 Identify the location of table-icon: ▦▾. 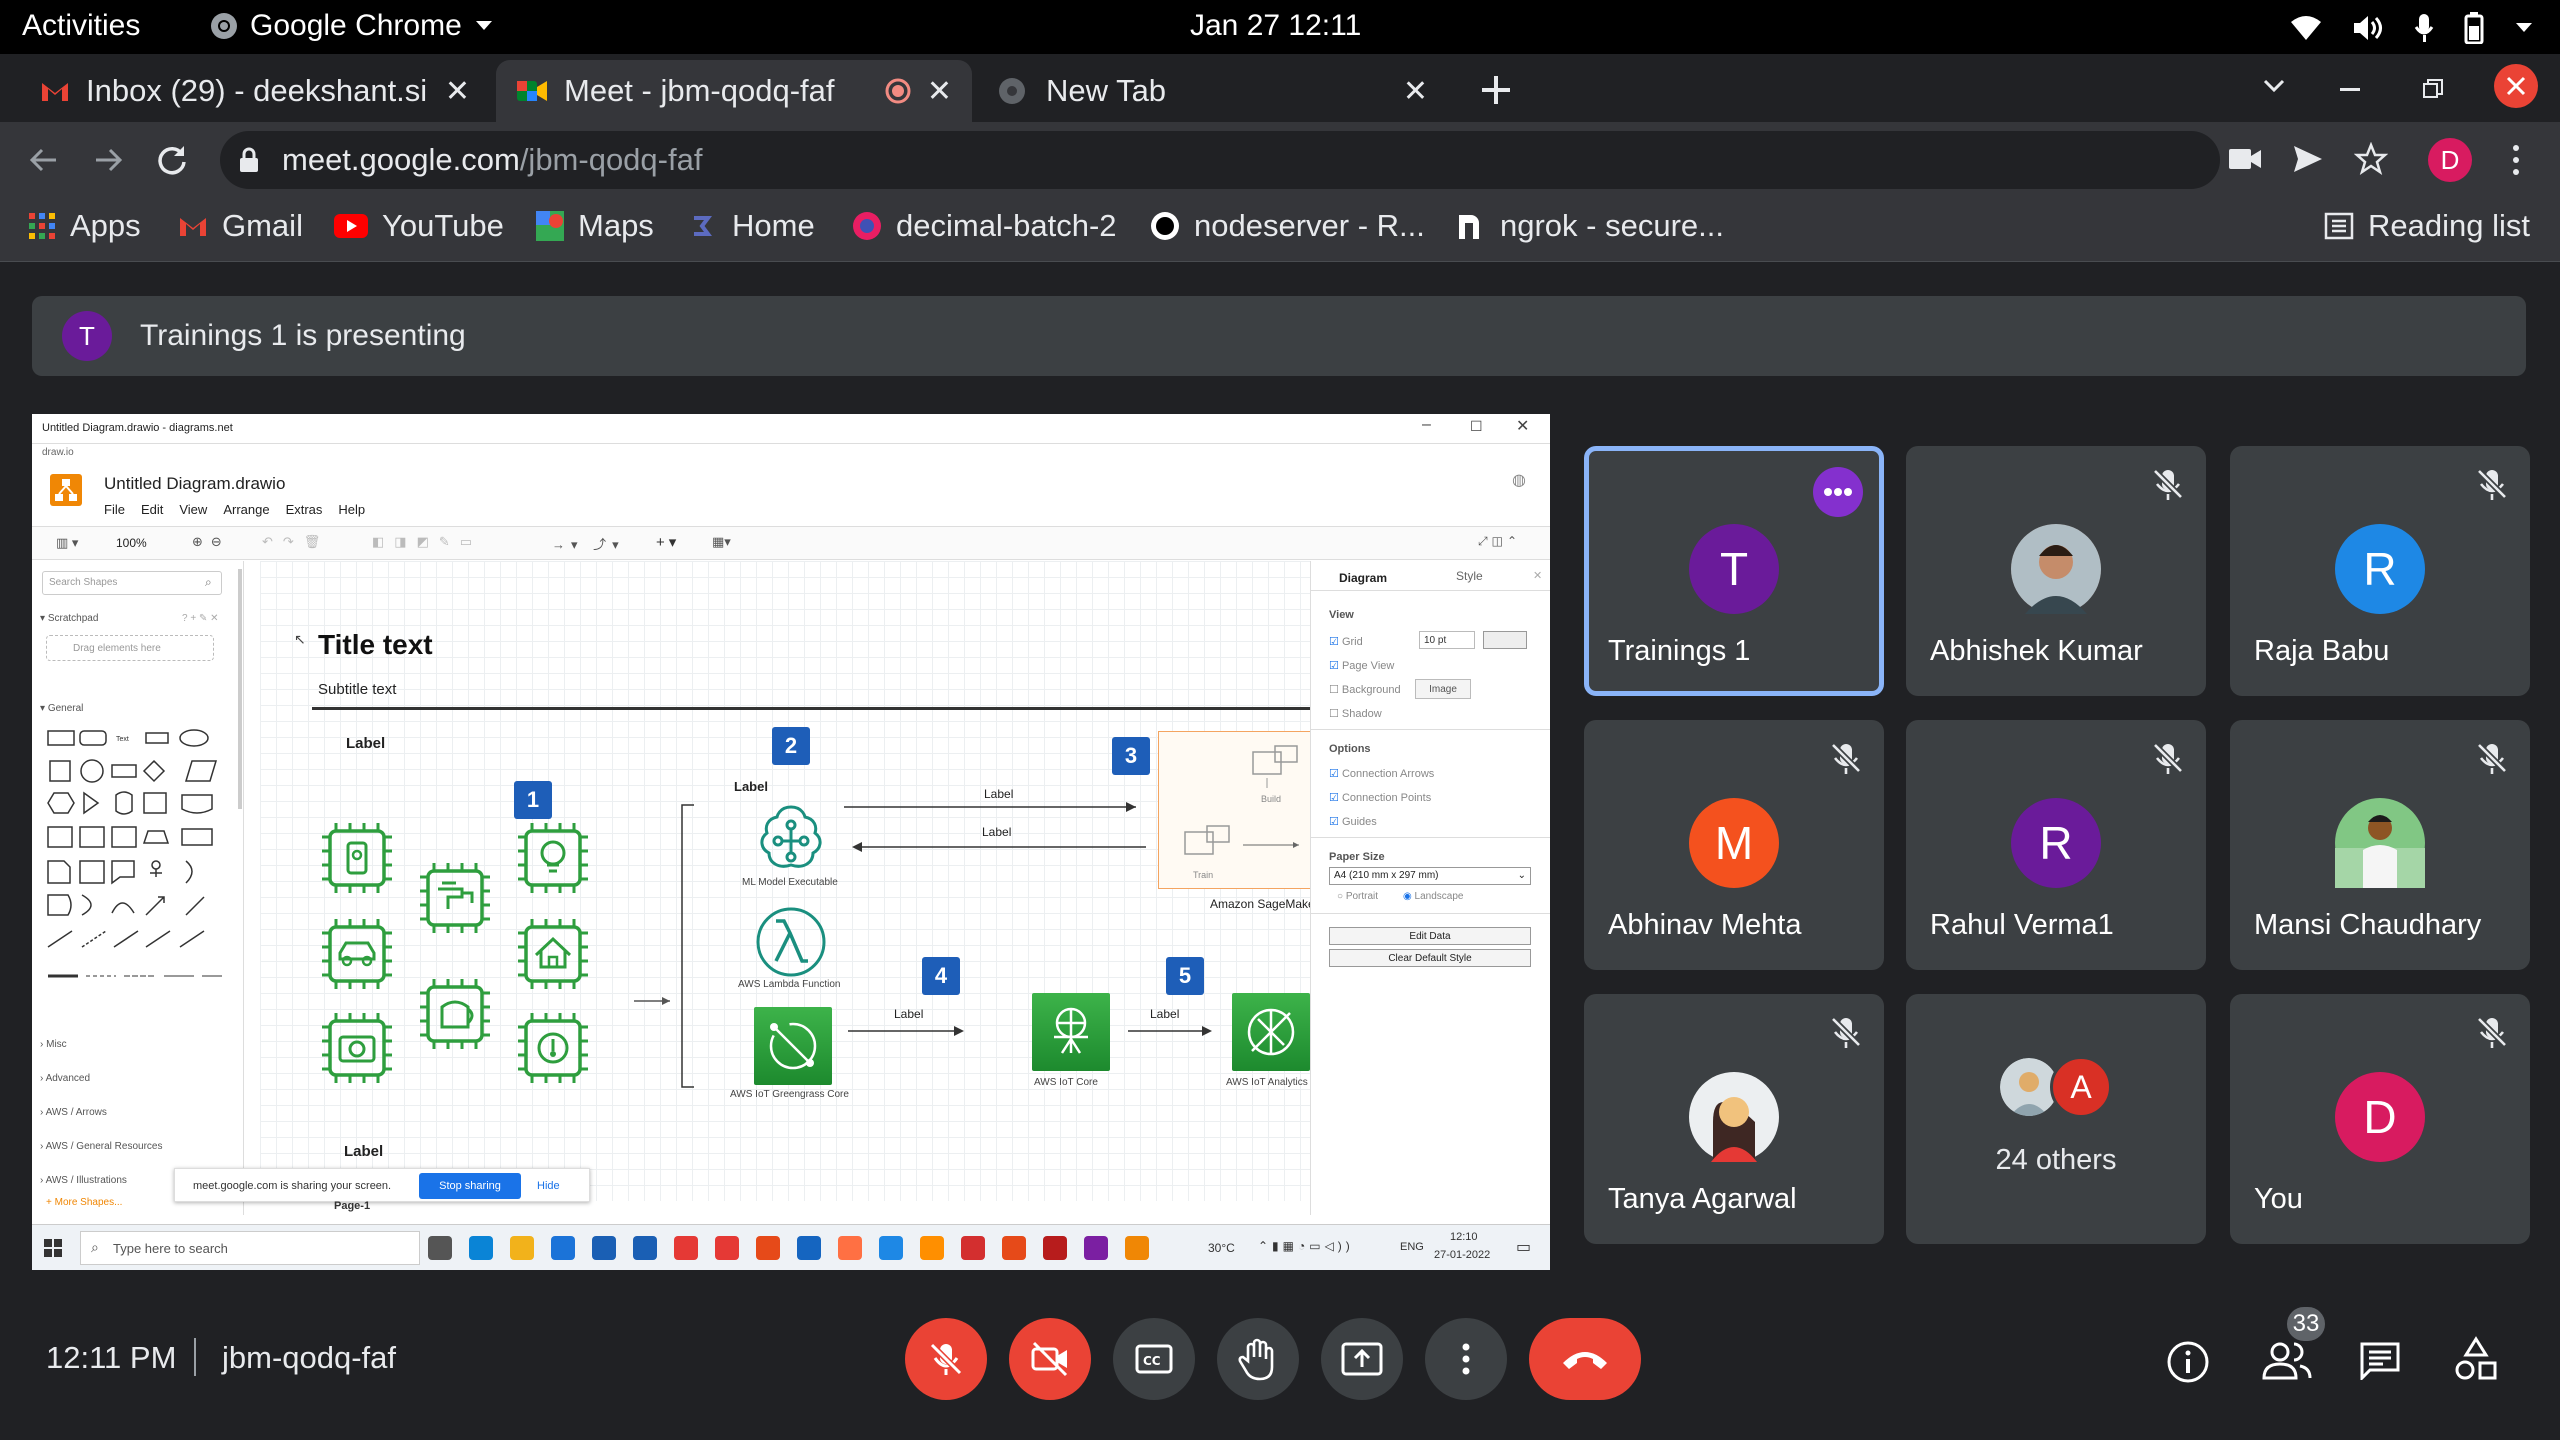
(721, 542).